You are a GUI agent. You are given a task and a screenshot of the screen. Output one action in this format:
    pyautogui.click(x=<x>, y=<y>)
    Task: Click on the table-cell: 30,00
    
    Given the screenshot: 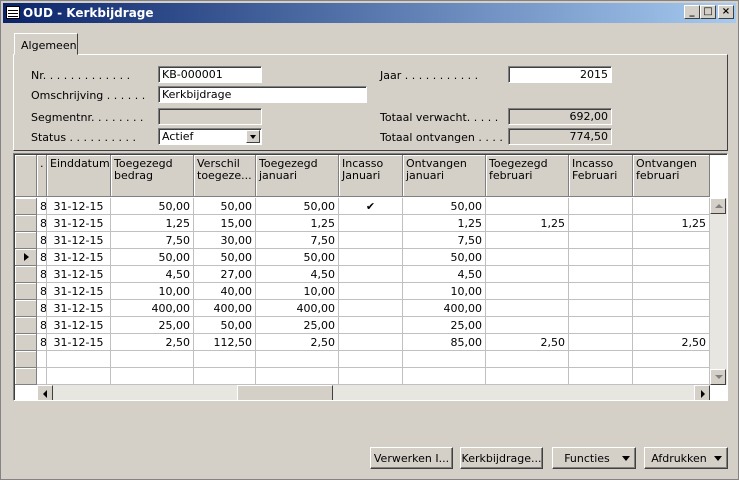 What is the action you would take?
    pyautogui.click(x=225, y=240)
    